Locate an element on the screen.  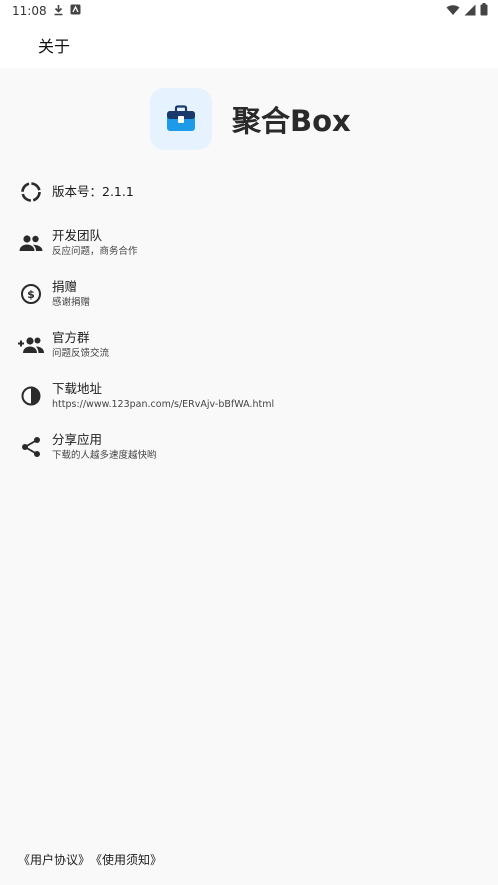
dollar-icon: $ is located at coordinates (31, 294).